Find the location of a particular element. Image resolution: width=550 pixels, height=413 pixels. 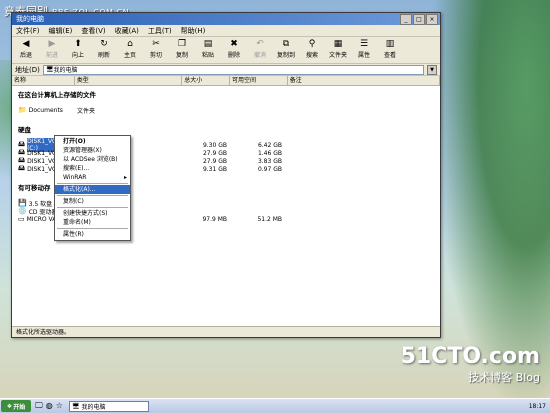

toolbar-button-label: 后退 is located at coordinates (25, 55).